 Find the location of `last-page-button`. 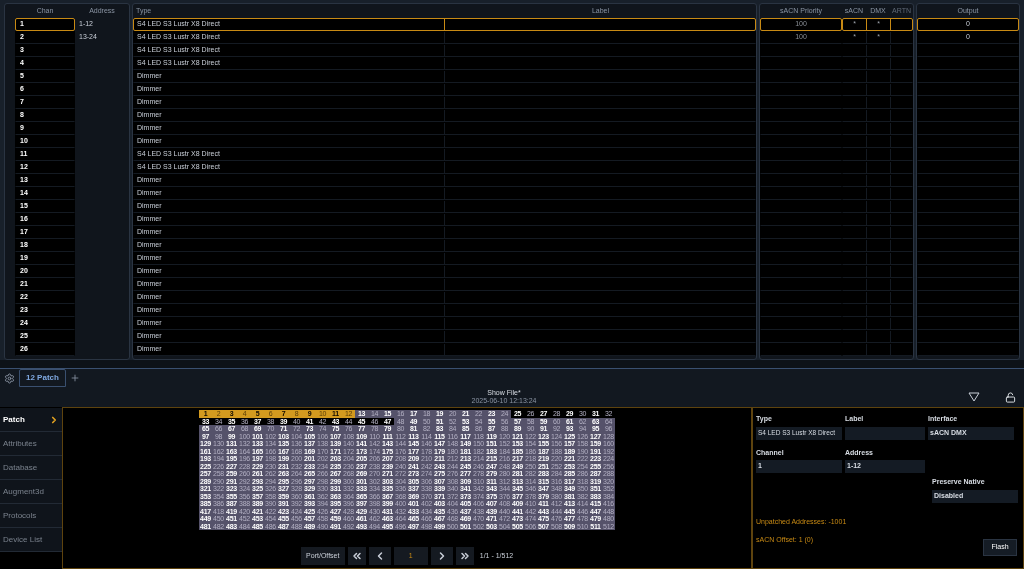

last-page-button is located at coordinates (464, 556).